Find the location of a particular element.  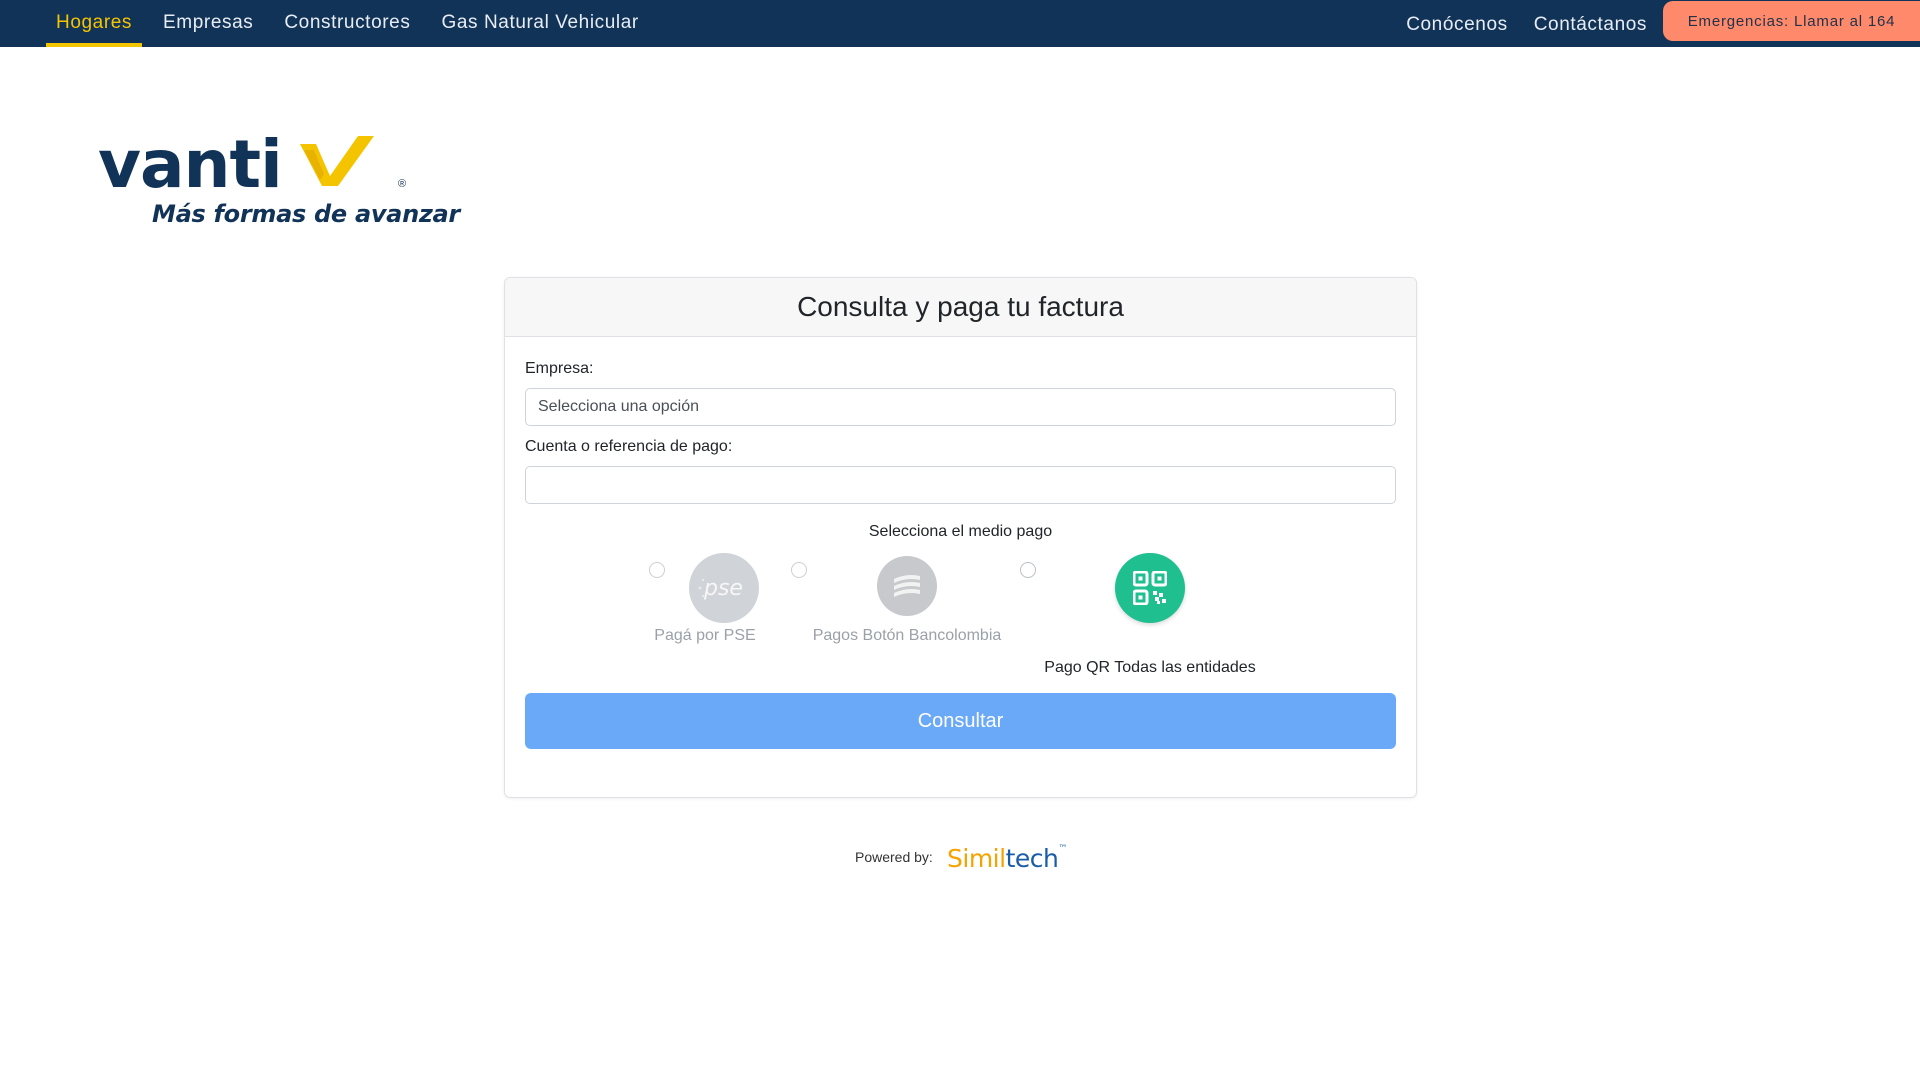

qr-glyph-icon is located at coordinates (1150, 588).